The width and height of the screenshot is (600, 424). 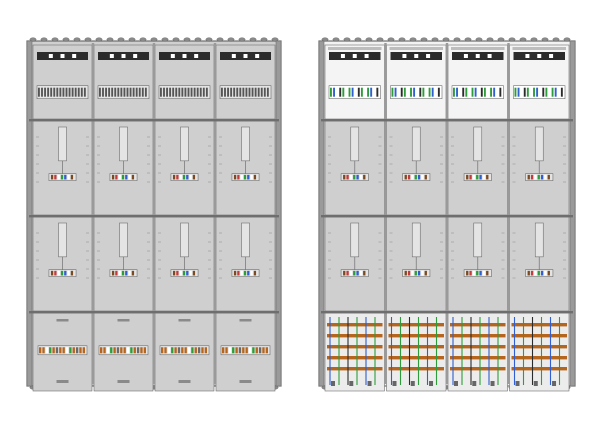 I want to click on row-divider, so click(x=447, y=312).